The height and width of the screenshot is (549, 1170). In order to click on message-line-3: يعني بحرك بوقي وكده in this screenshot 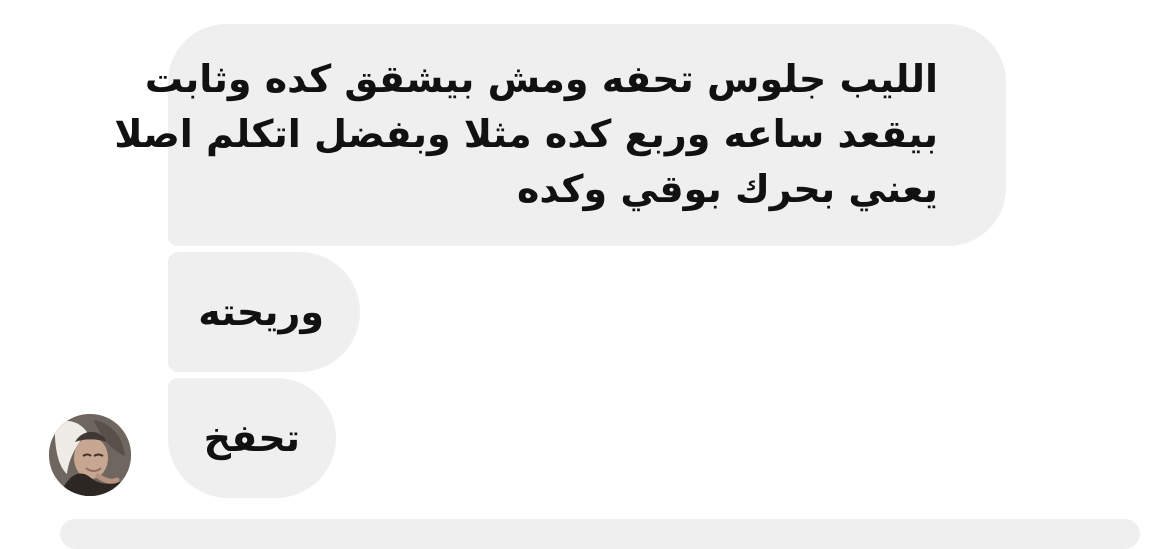, I will do `click(727, 189)`.